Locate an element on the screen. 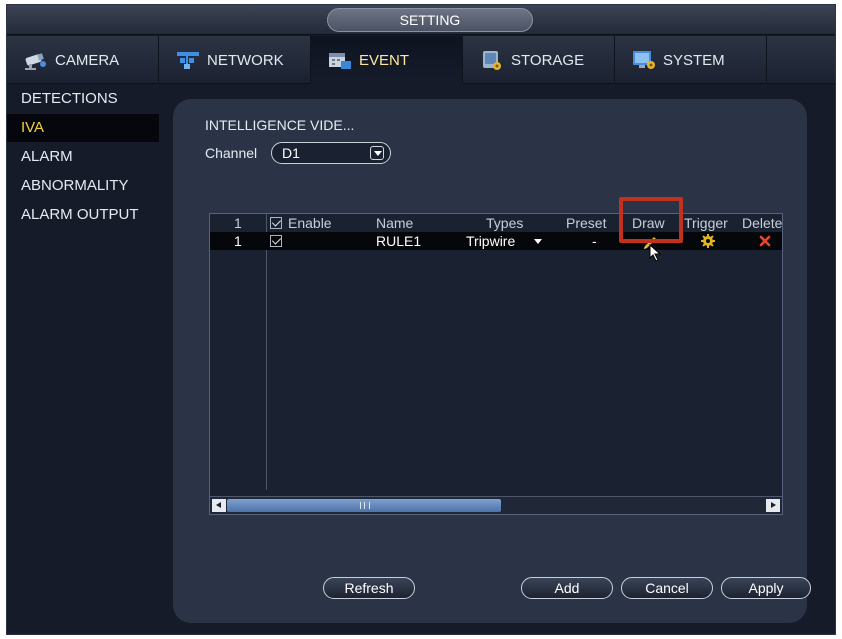 The height and width of the screenshot is (639, 842). draw-highlight-box is located at coordinates (651, 220).